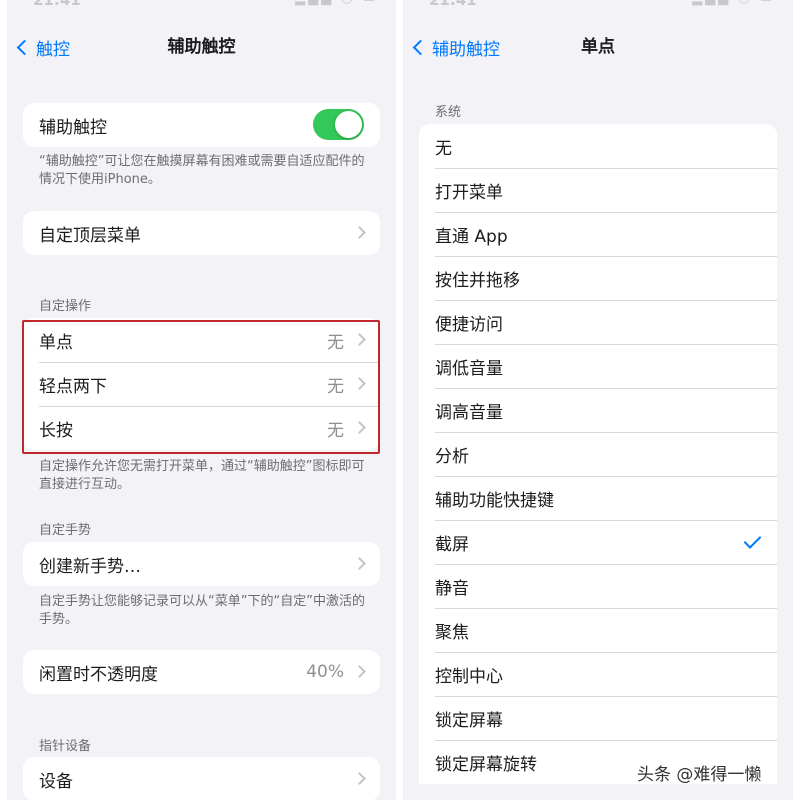  I want to click on assistive-touch-toggle, so click(338, 124).